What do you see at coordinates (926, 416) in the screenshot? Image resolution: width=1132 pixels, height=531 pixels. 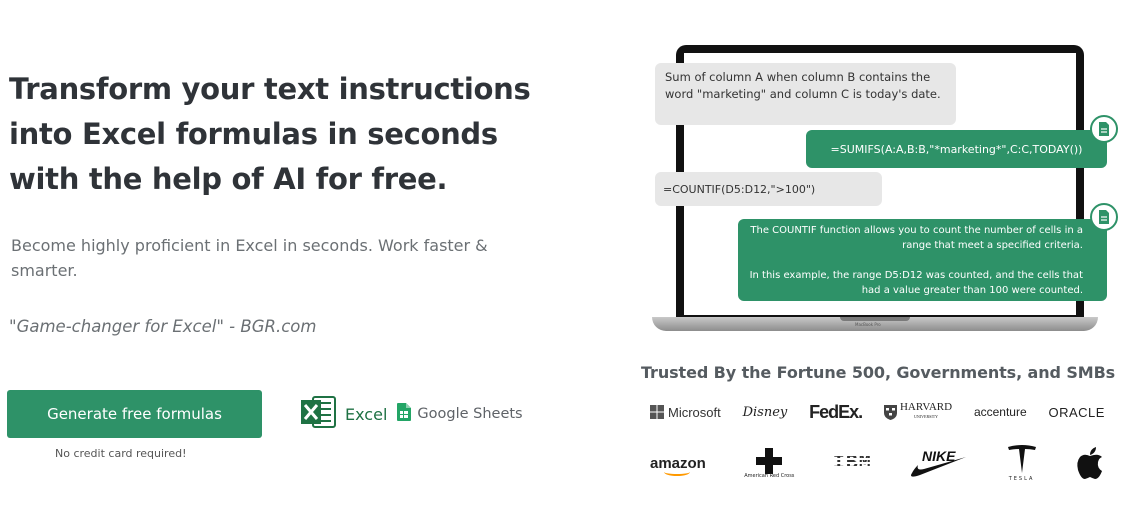 I see `harvard-subtext: UNIVERSITY` at bounding box center [926, 416].